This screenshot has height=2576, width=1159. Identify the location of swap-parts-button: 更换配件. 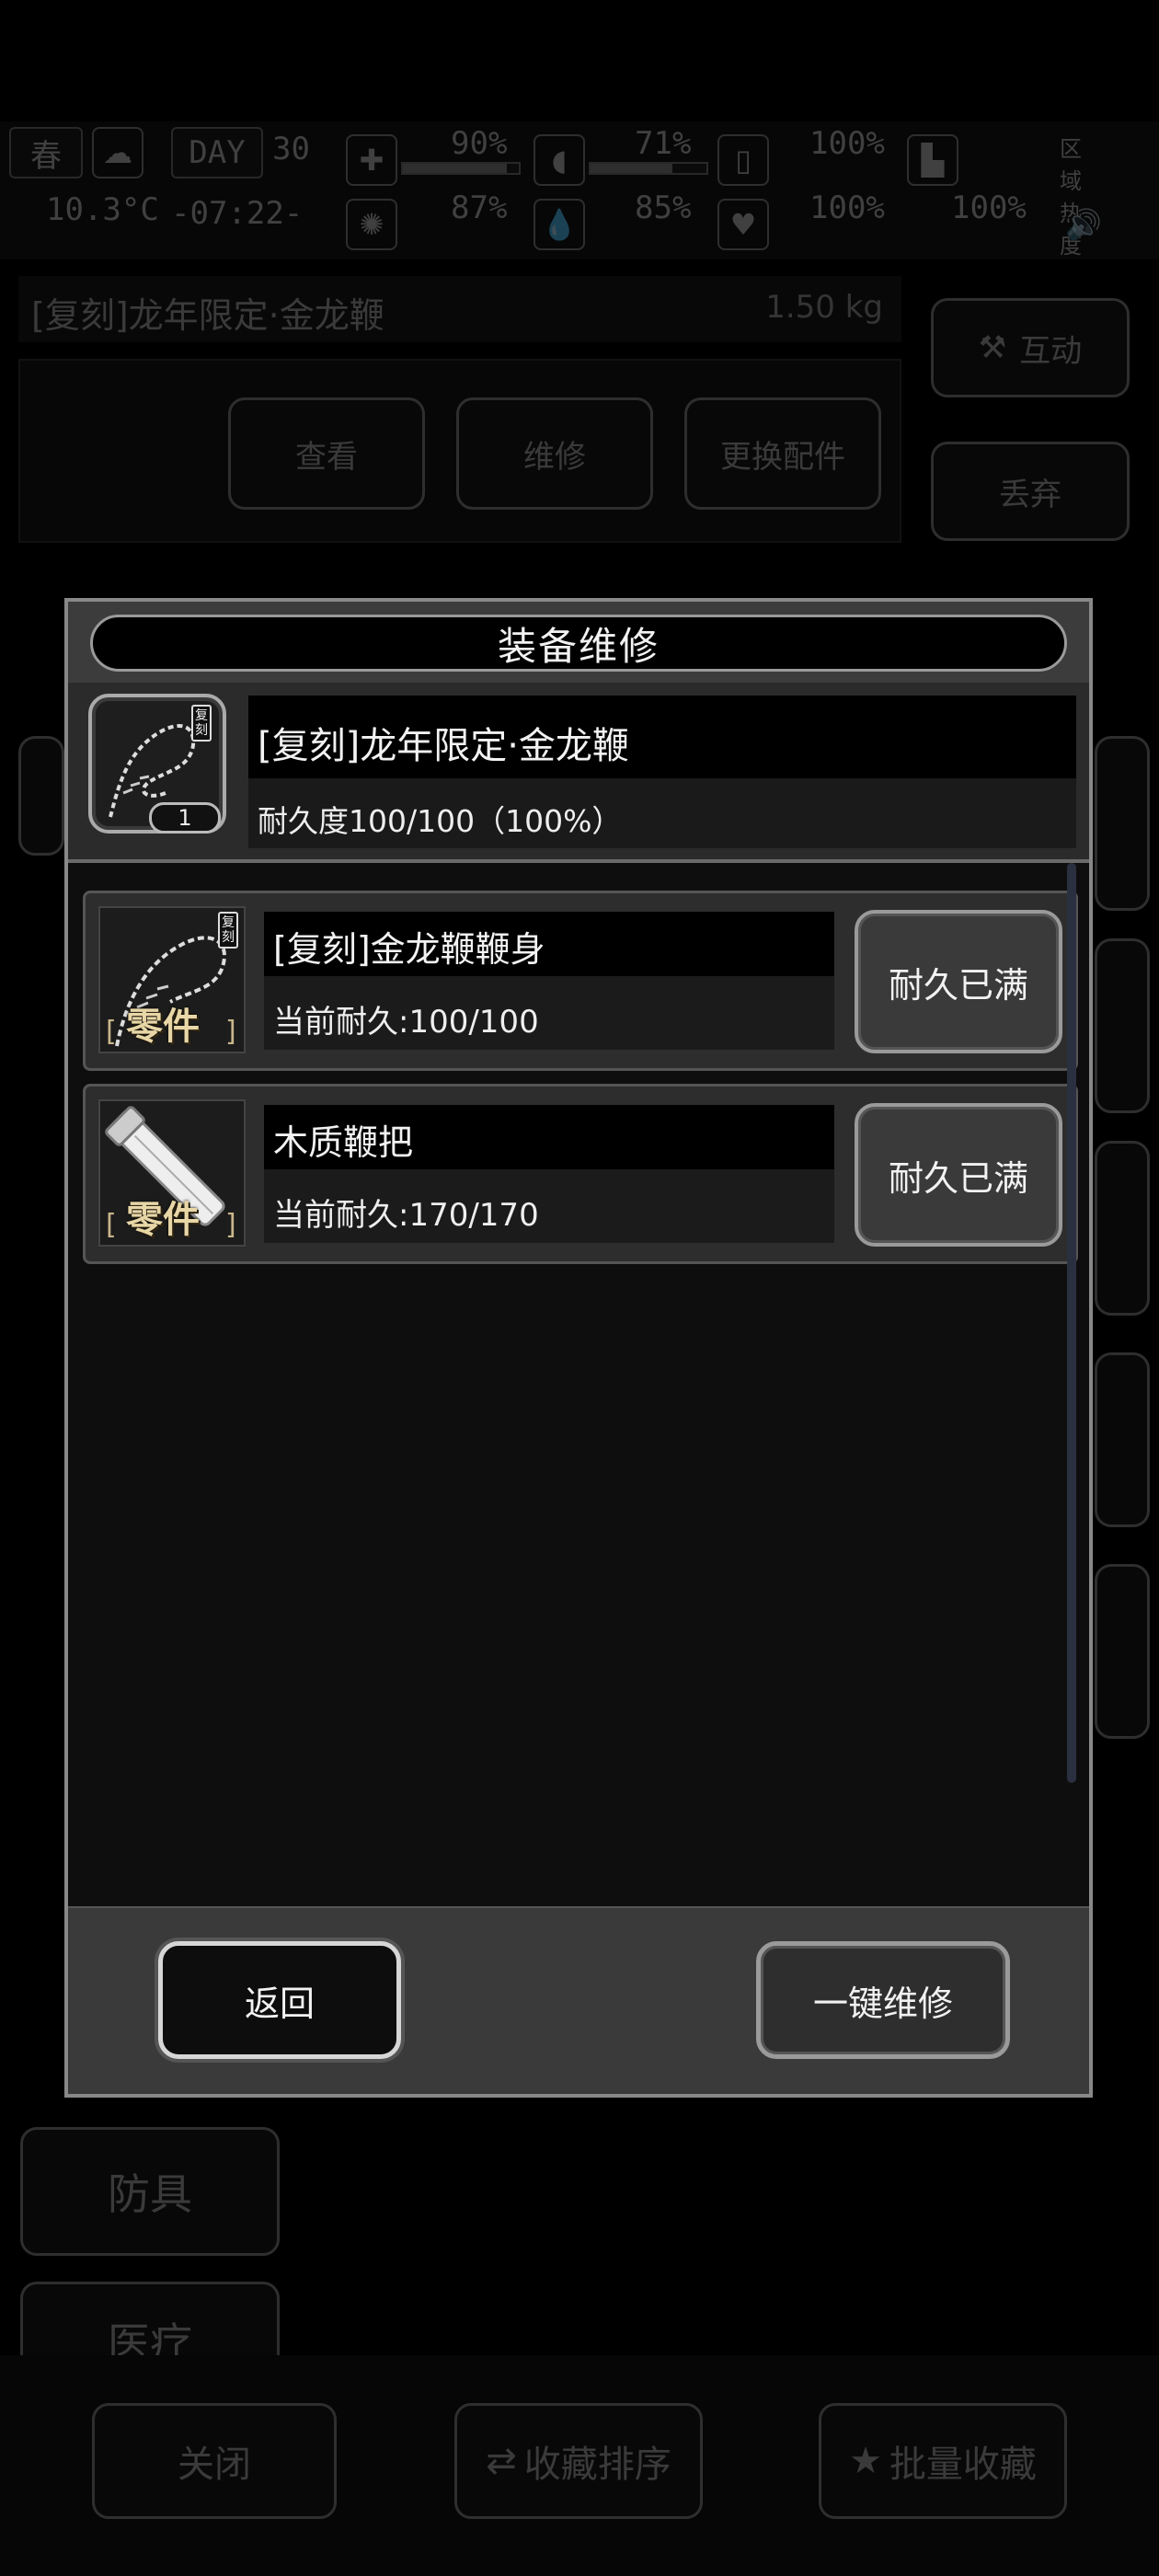
(782, 453).